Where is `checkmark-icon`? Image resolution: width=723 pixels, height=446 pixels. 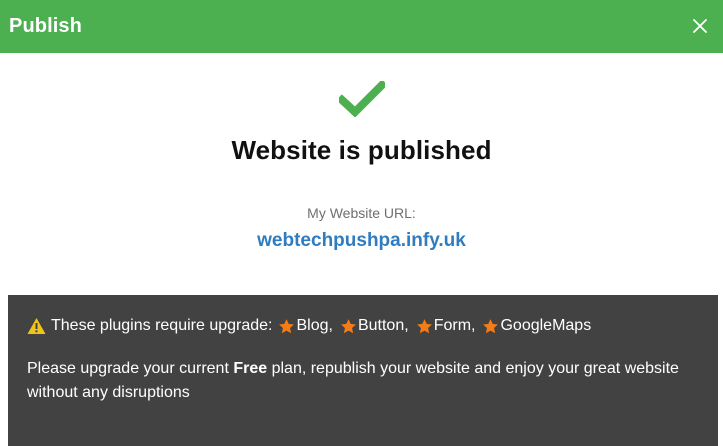 checkmark-icon is located at coordinates (361, 99).